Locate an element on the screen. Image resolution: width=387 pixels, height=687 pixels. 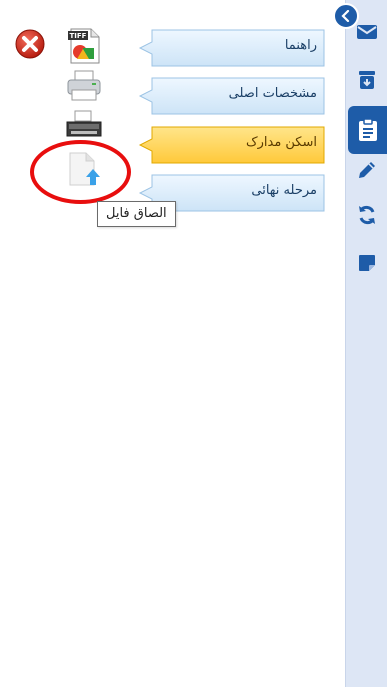
pencil-icon is located at coordinates (367, 170).